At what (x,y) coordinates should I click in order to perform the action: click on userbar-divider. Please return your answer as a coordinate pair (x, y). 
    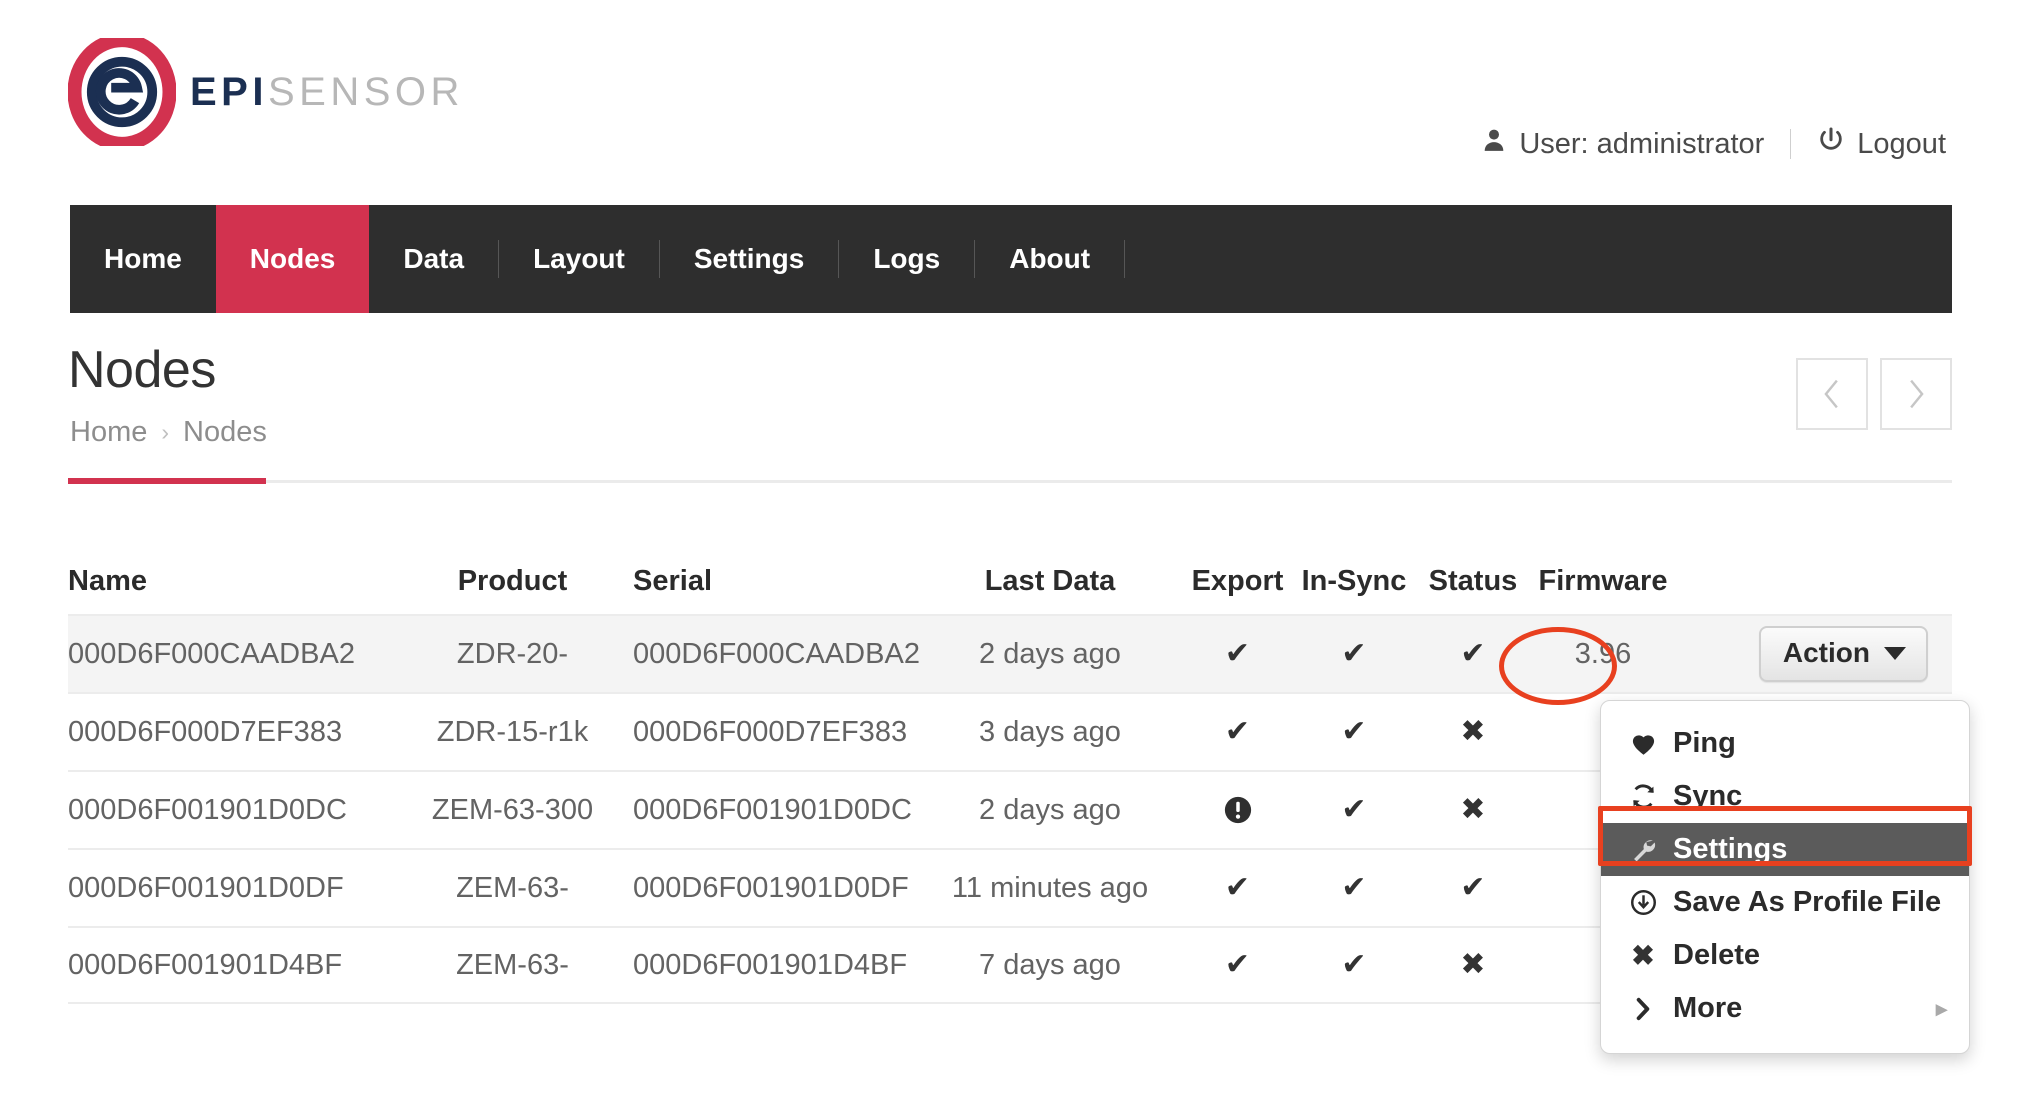
    Looking at the image, I should click on (1791, 144).